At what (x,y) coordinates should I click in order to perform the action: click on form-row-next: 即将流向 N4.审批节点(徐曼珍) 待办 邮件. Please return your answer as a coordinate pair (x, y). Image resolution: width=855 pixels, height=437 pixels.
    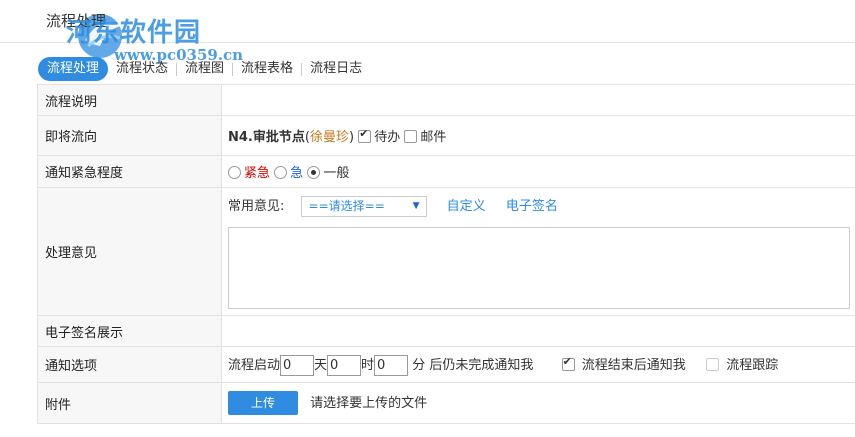
    Looking at the image, I should click on (446, 135).